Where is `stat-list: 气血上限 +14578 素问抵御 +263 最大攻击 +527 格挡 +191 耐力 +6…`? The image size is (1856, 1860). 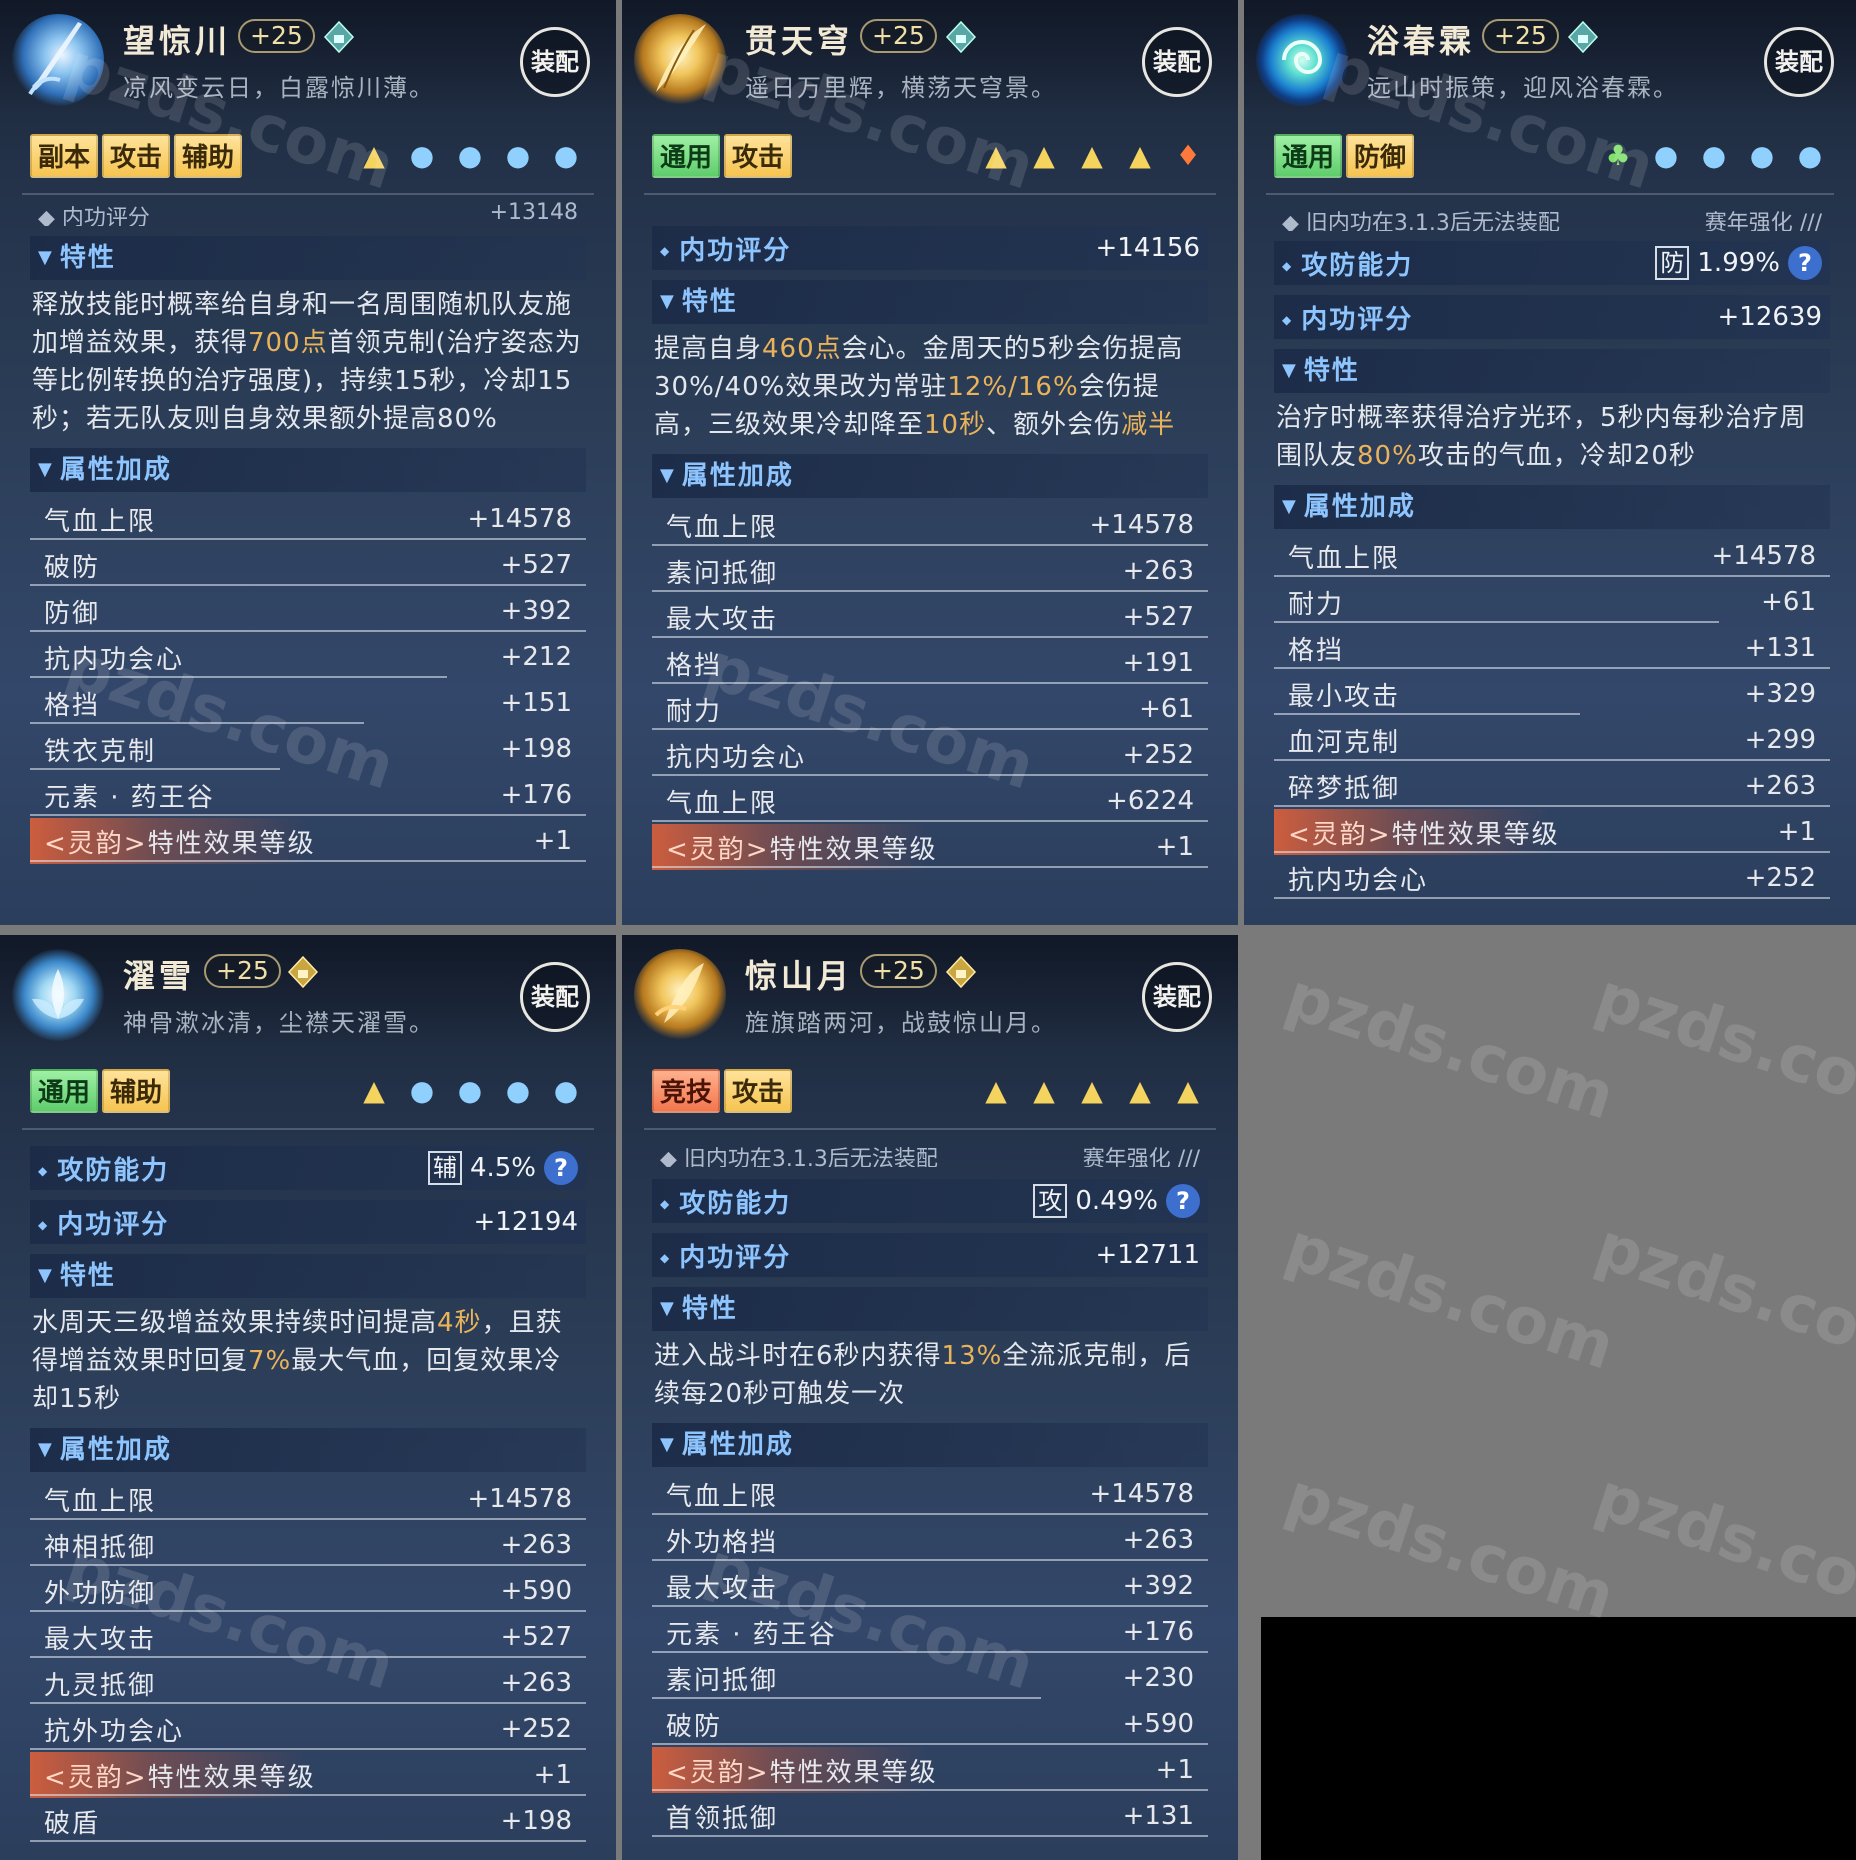 stat-list: 气血上限 +14578 素问抵御 +263 最大攻击 +527 格挡 +191 耐力 +6… is located at coordinates (930, 686).